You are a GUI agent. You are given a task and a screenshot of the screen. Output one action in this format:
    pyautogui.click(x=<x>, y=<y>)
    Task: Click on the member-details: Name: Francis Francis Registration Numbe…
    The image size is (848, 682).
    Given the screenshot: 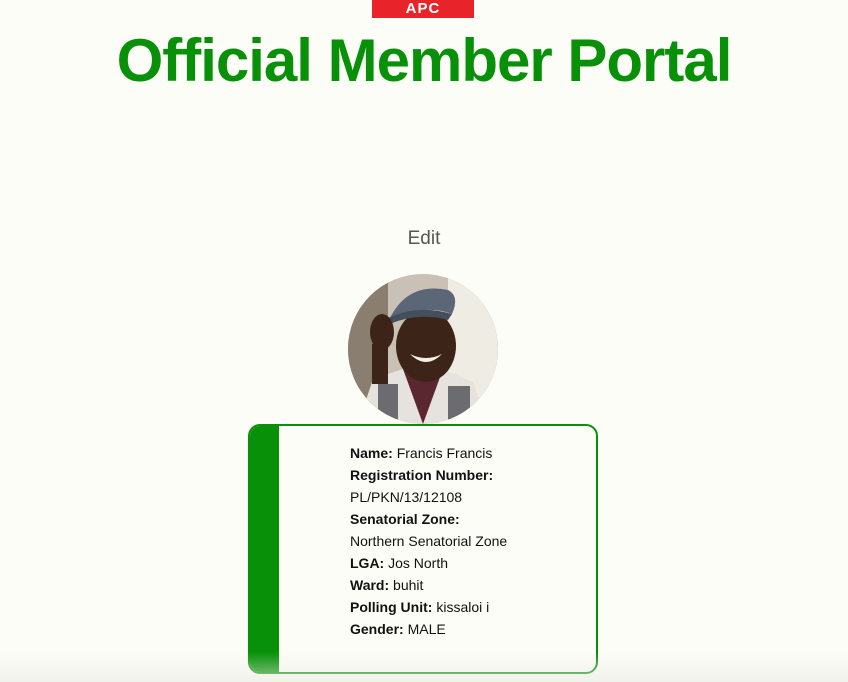 What is the action you would take?
    pyautogui.click(x=470, y=541)
    